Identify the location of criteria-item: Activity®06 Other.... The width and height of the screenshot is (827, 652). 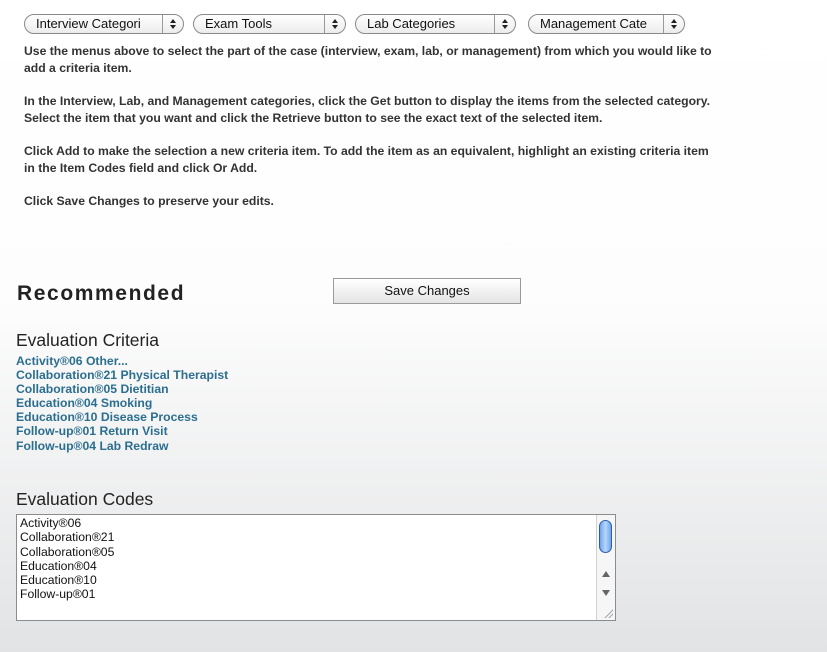
(122, 361).